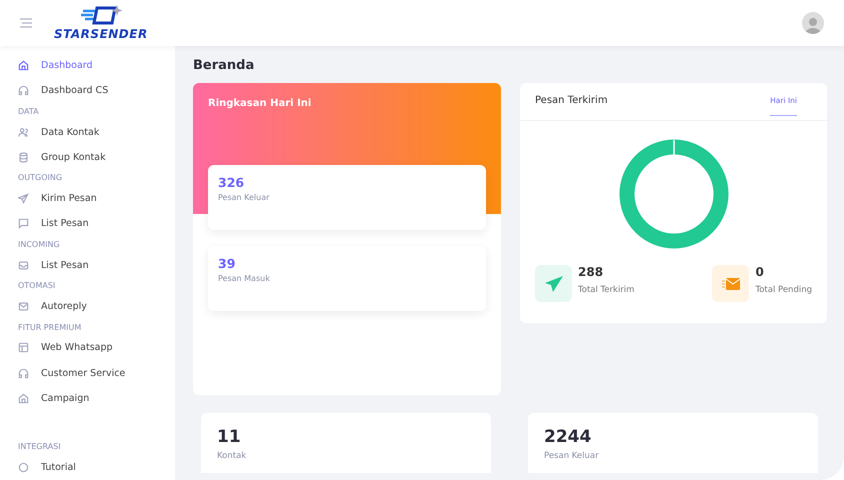 Image resolution: width=844 pixels, height=480 pixels. What do you see at coordinates (23, 265) in the screenshot?
I see `inbox-icon` at bounding box center [23, 265].